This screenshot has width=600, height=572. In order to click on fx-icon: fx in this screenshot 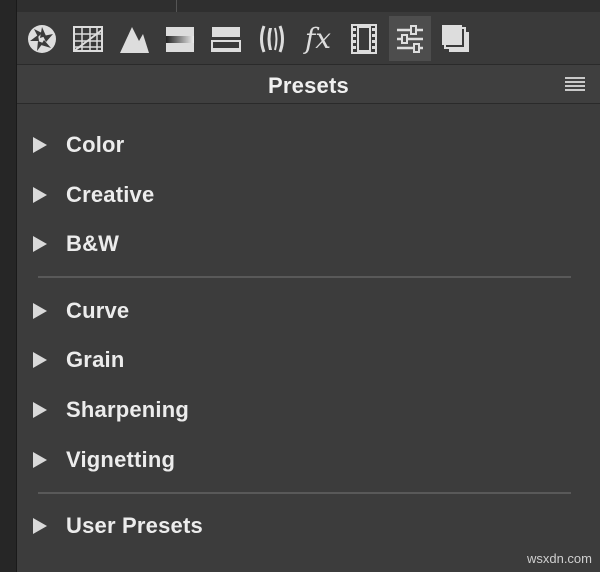, I will do `click(318, 38)`.